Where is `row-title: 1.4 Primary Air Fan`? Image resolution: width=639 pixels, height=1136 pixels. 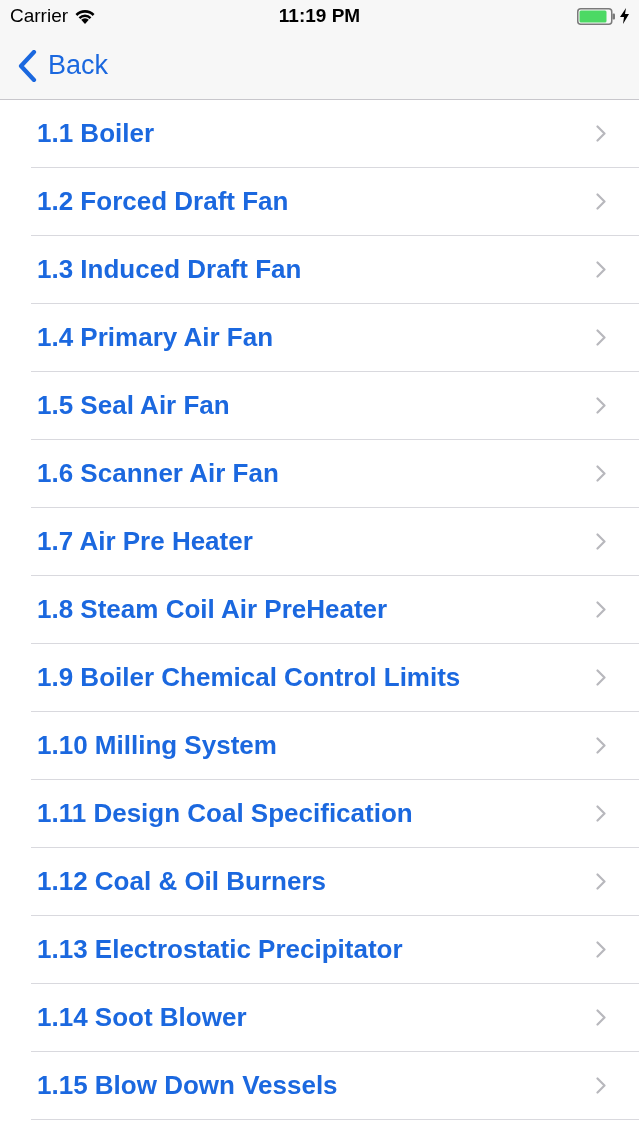
row-title: 1.4 Primary Air Fan is located at coordinates (155, 337).